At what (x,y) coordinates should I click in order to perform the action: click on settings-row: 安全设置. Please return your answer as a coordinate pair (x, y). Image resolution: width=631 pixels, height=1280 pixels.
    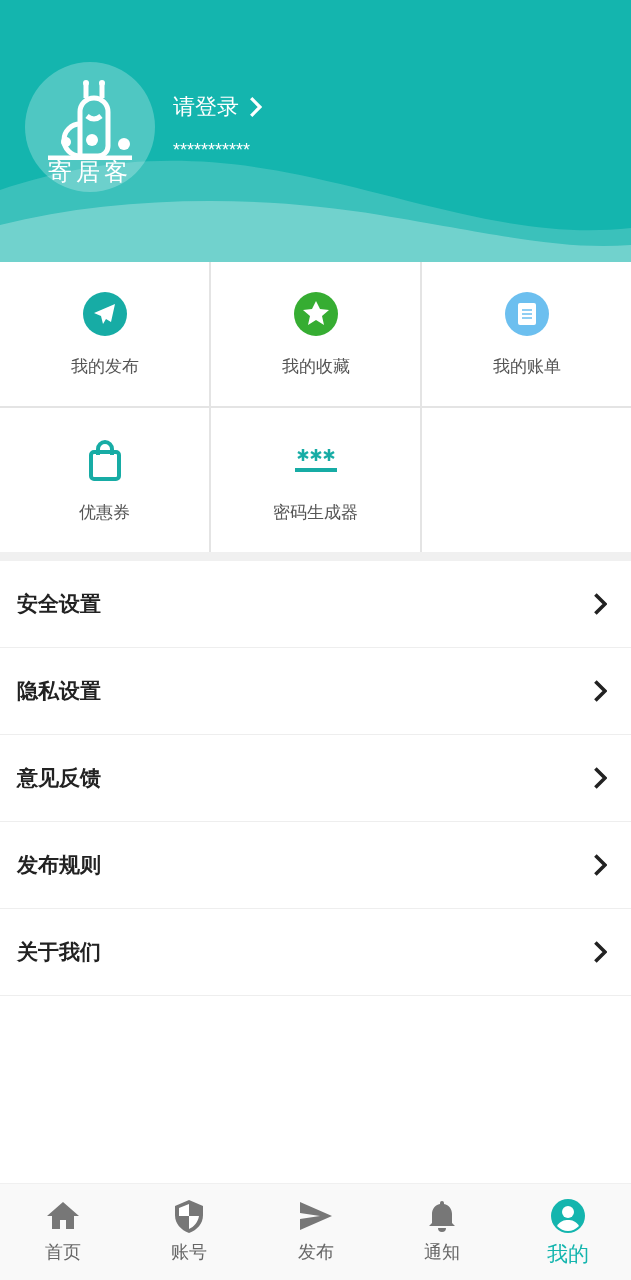
    Looking at the image, I should click on (315, 604).